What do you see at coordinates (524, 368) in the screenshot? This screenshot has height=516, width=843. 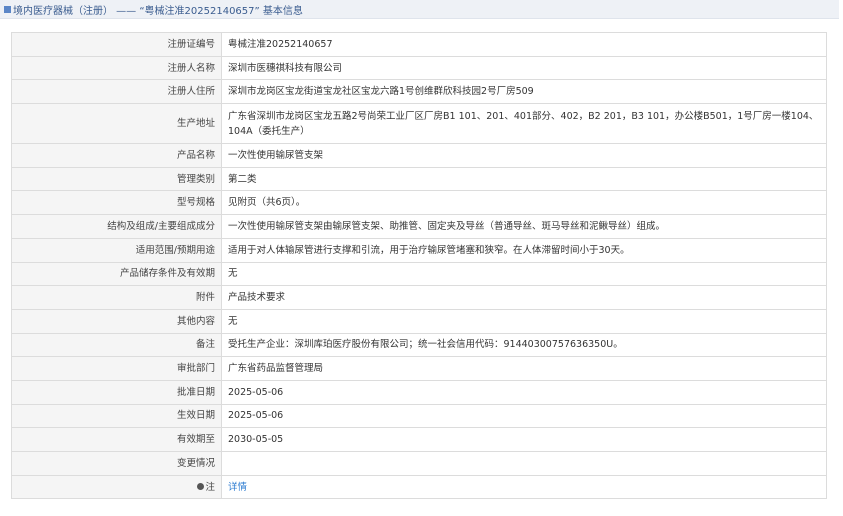 I see `row-value: 广东省药品监督管理局` at bounding box center [524, 368].